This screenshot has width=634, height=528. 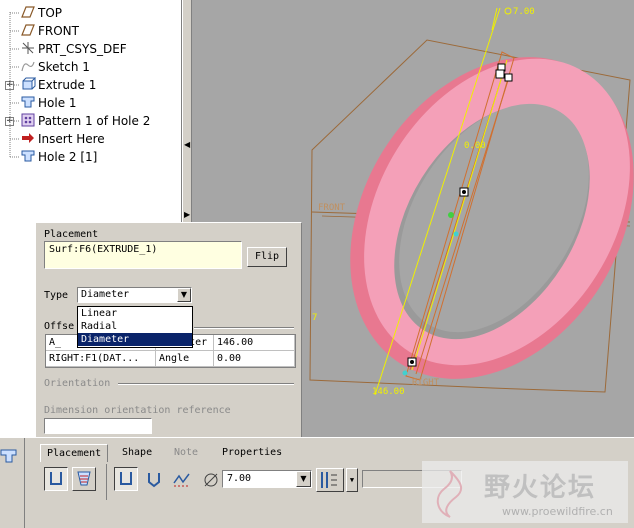 What do you see at coordinates (185, 359) in the screenshot?
I see `table-cell: Angle` at bounding box center [185, 359].